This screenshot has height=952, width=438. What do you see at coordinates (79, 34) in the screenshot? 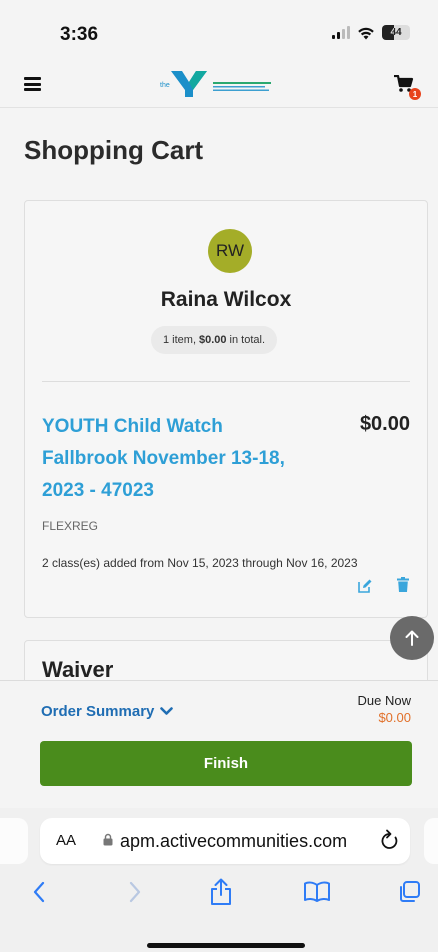
I see `status-time: 3:36` at bounding box center [79, 34].